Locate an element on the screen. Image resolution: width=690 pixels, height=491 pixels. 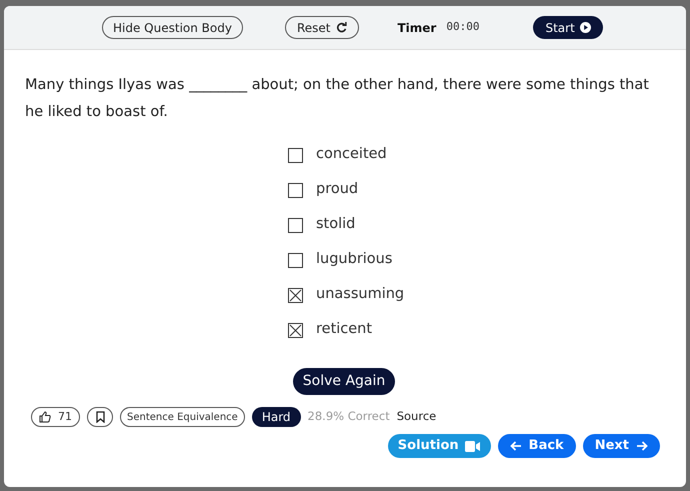
video-icon is located at coordinates (472, 446).